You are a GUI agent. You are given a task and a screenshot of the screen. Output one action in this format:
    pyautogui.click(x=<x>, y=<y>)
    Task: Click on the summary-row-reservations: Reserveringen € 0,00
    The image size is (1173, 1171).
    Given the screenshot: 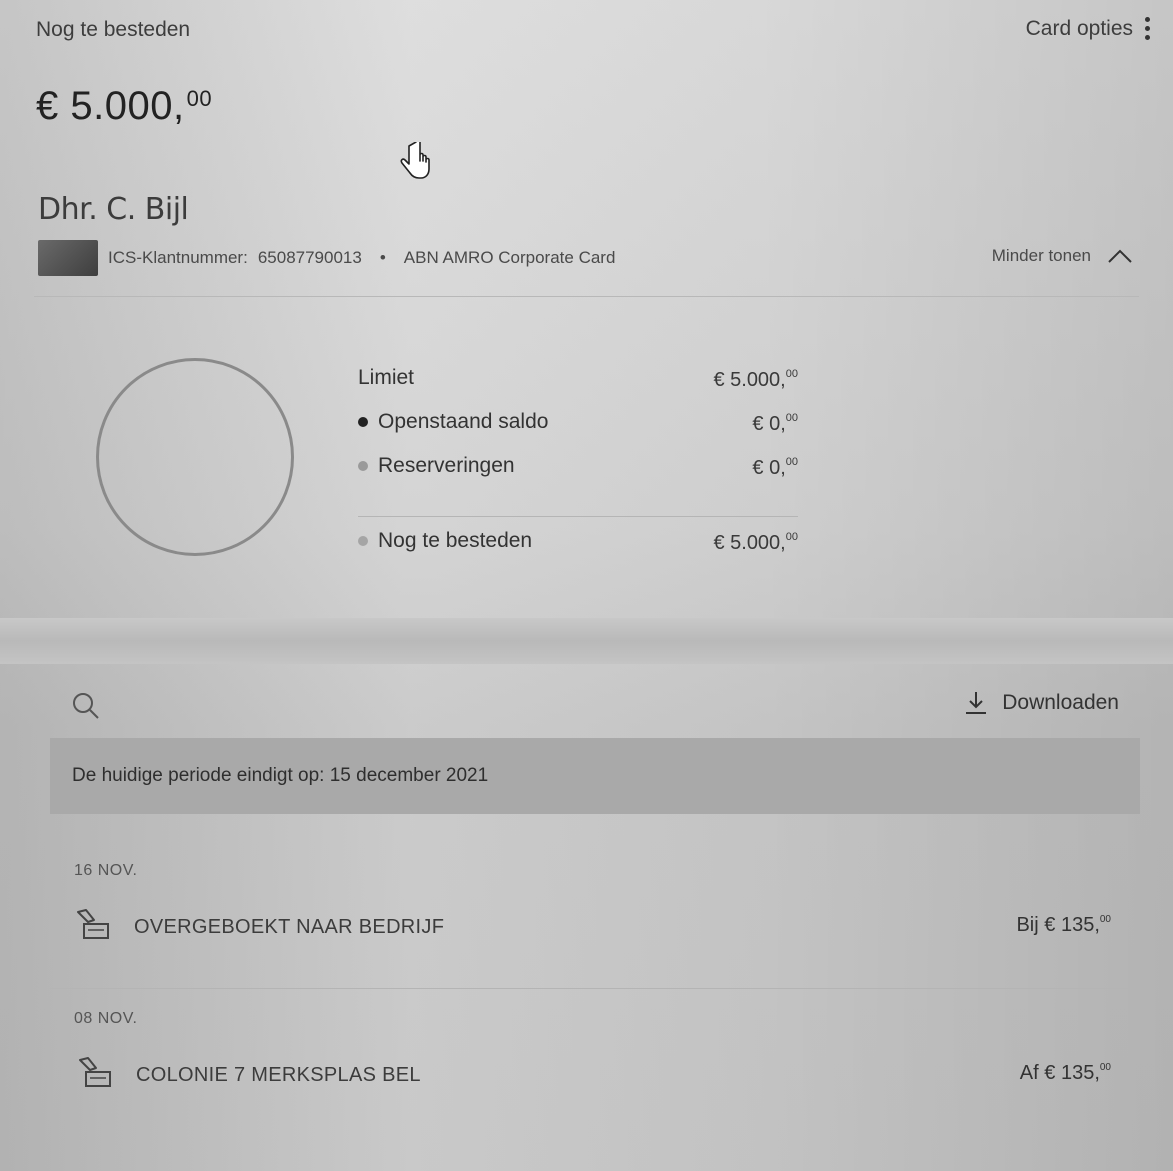 What is the action you would take?
    pyautogui.click(x=578, y=470)
    